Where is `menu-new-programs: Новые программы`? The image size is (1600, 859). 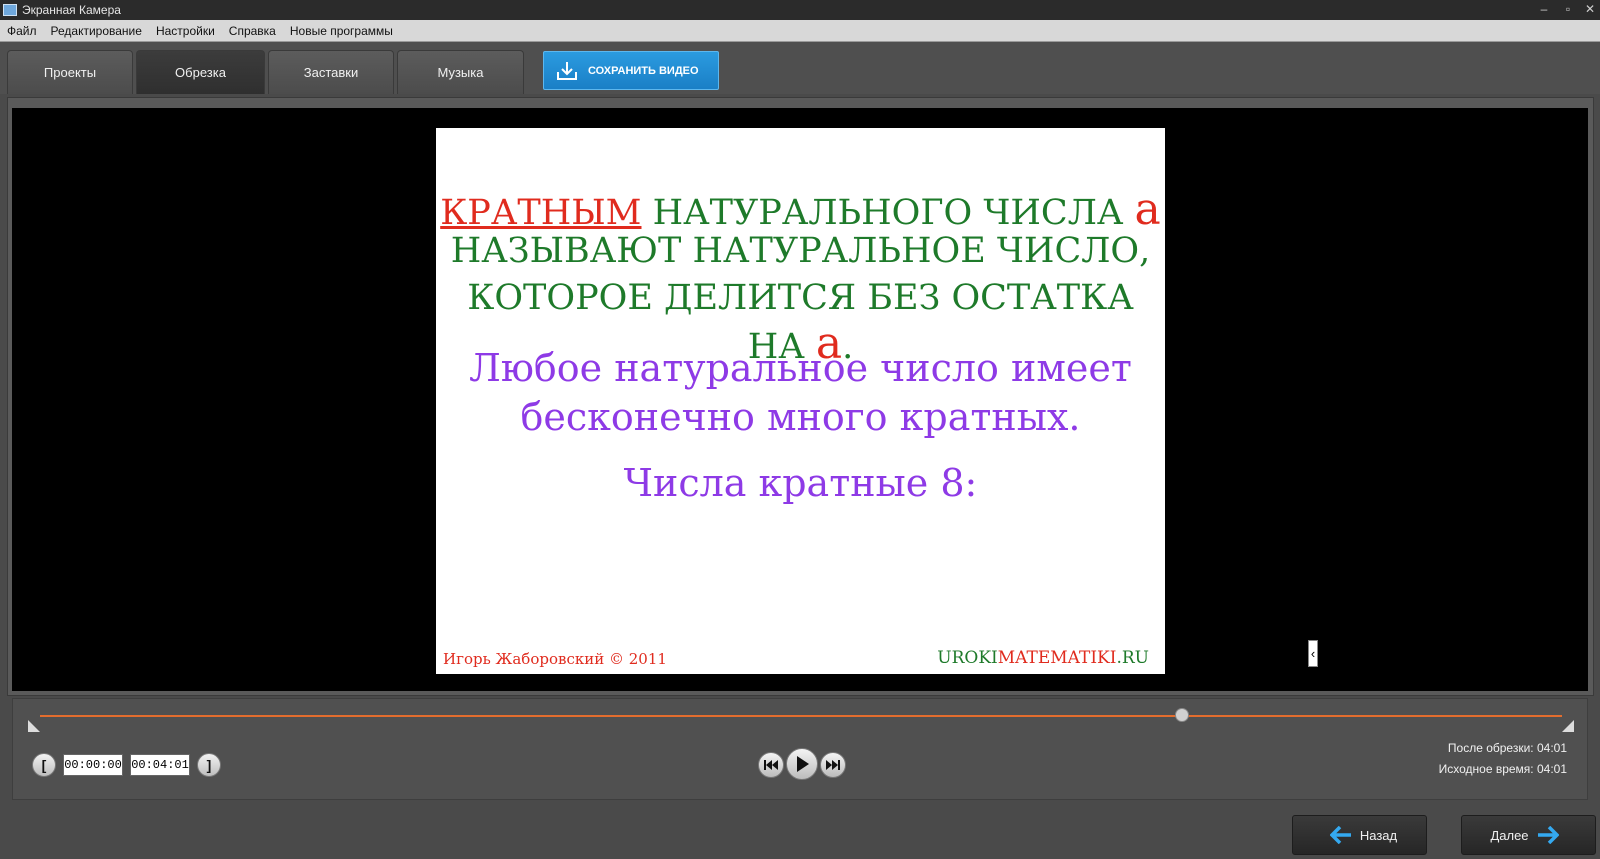 menu-new-programs: Новые программы is located at coordinates (341, 31).